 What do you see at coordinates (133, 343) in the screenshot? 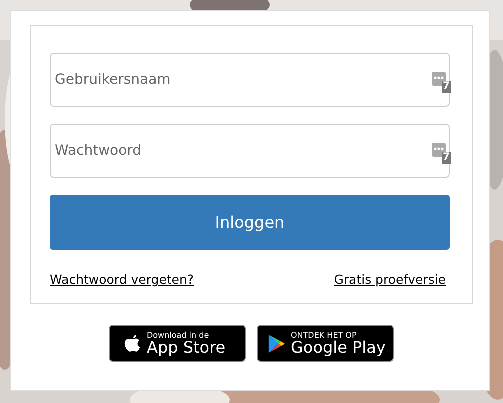
I see `apple-icon` at bounding box center [133, 343].